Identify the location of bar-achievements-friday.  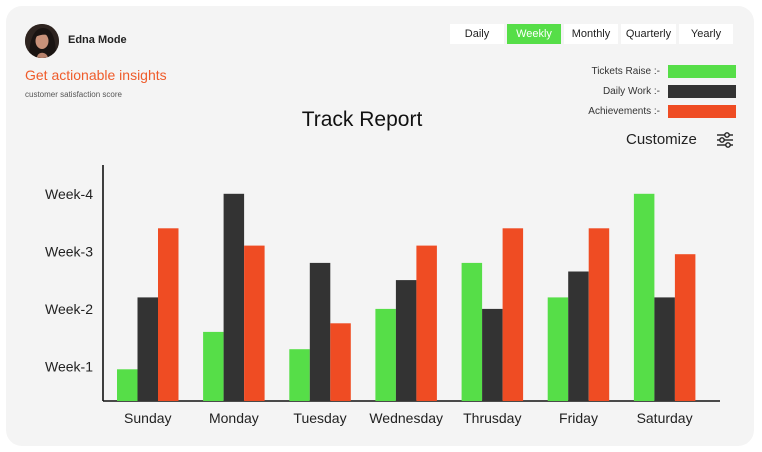
(599, 314).